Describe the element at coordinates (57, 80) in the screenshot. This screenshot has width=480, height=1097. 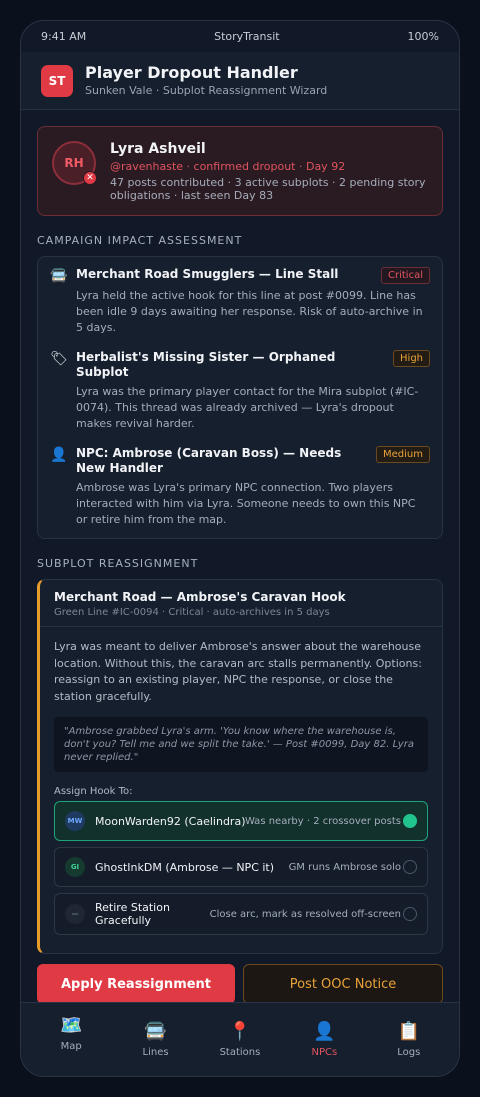
I see `app-logo: ST` at that location.